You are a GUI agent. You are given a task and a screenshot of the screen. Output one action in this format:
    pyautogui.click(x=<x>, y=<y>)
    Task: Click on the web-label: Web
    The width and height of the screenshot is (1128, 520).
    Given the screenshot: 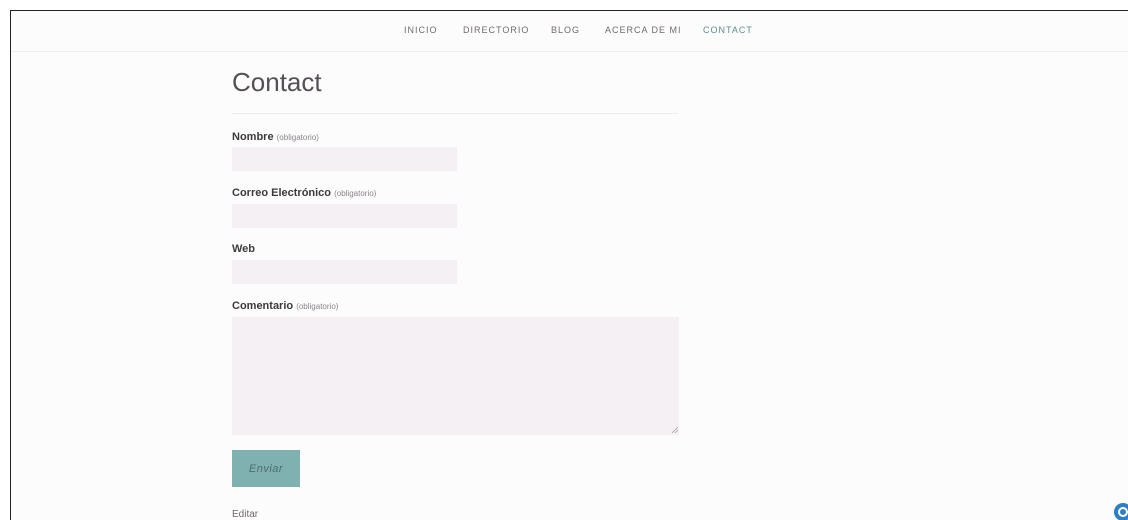 What is the action you would take?
    pyautogui.click(x=243, y=249)
    